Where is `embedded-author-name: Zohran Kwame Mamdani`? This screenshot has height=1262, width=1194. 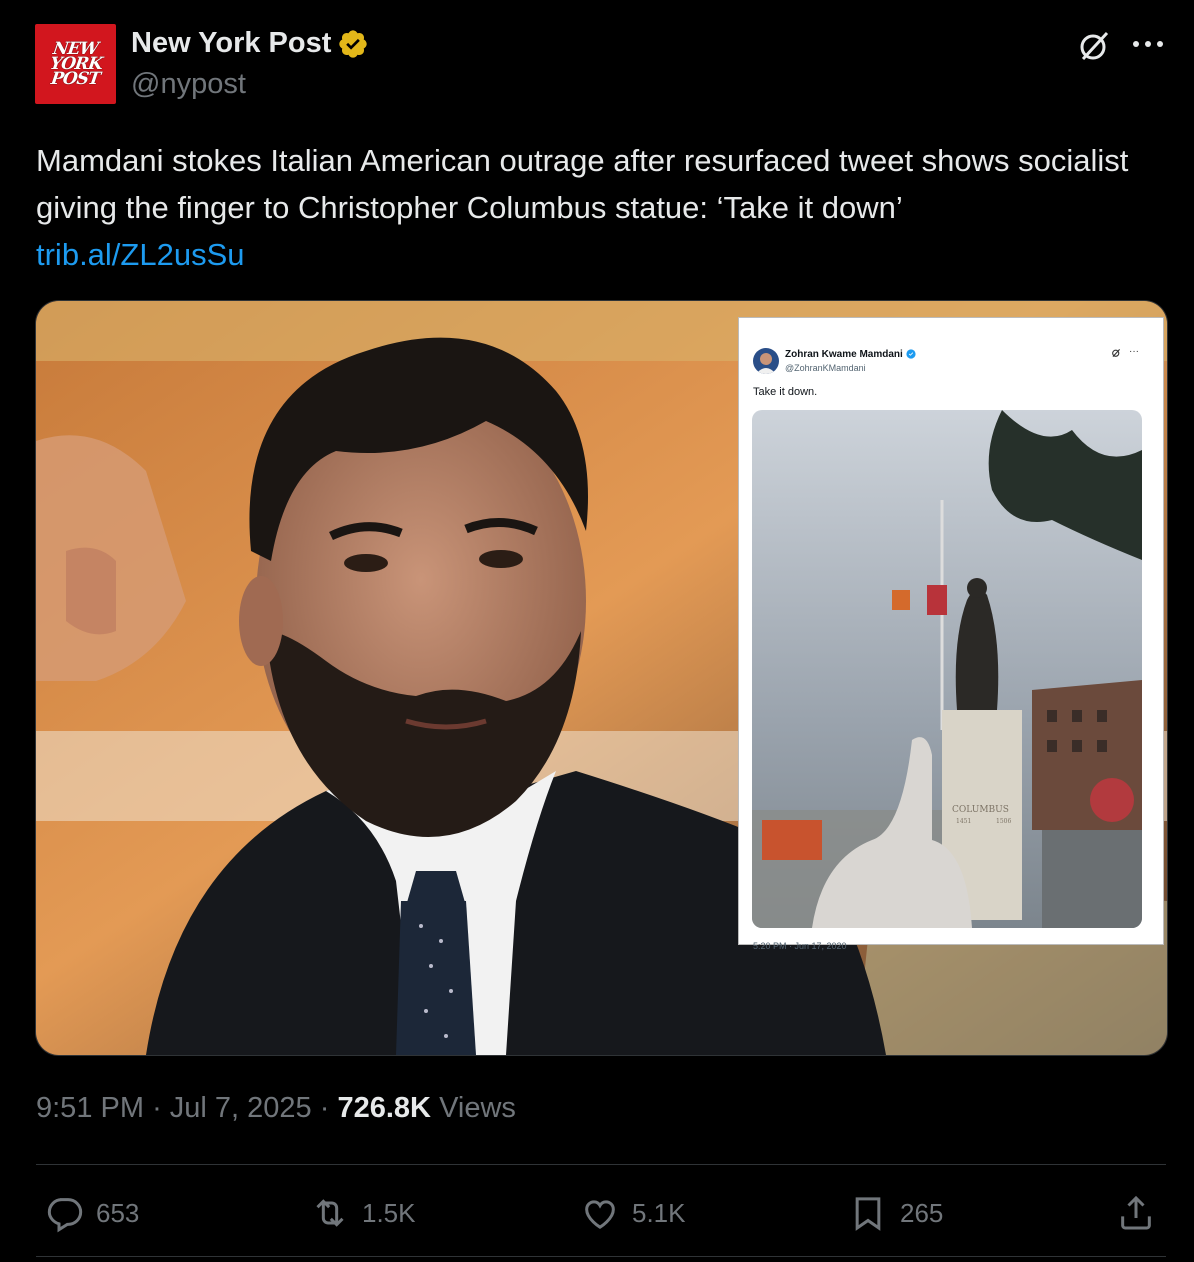 embedded-author-name: Zohran Kwame Mamdani is located at coordinates (850, 354).